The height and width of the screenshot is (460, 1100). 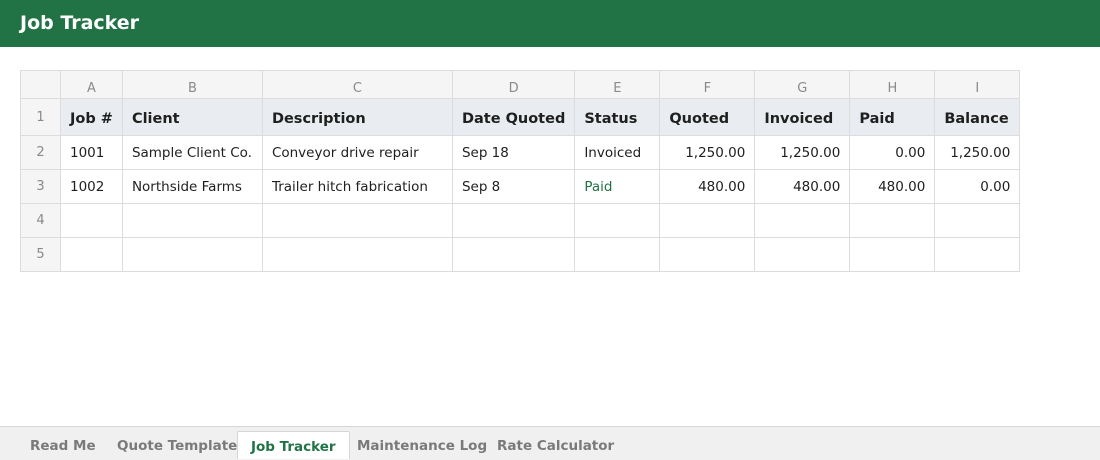 What do you see at coordinates (977, 117) in the screenshot?
I see `header-cell-balance: Balance` at bounding box center [977, 117].